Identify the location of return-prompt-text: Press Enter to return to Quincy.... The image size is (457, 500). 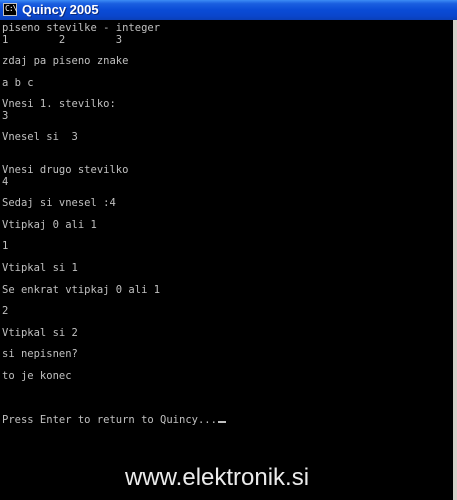
(109, 420).